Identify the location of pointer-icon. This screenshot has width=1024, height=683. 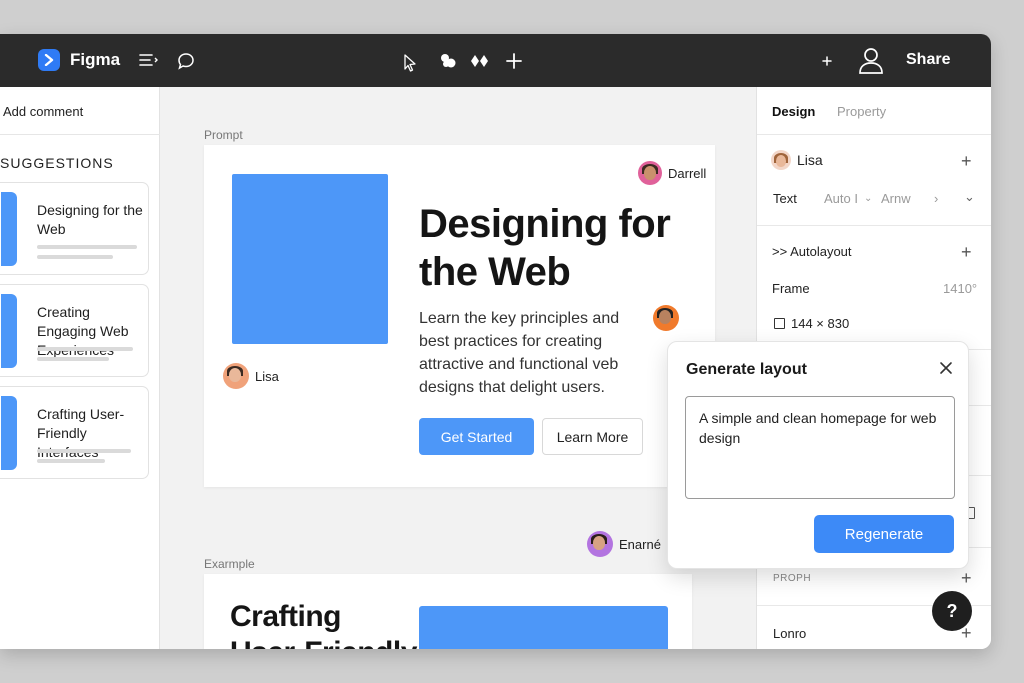
(410, 63).